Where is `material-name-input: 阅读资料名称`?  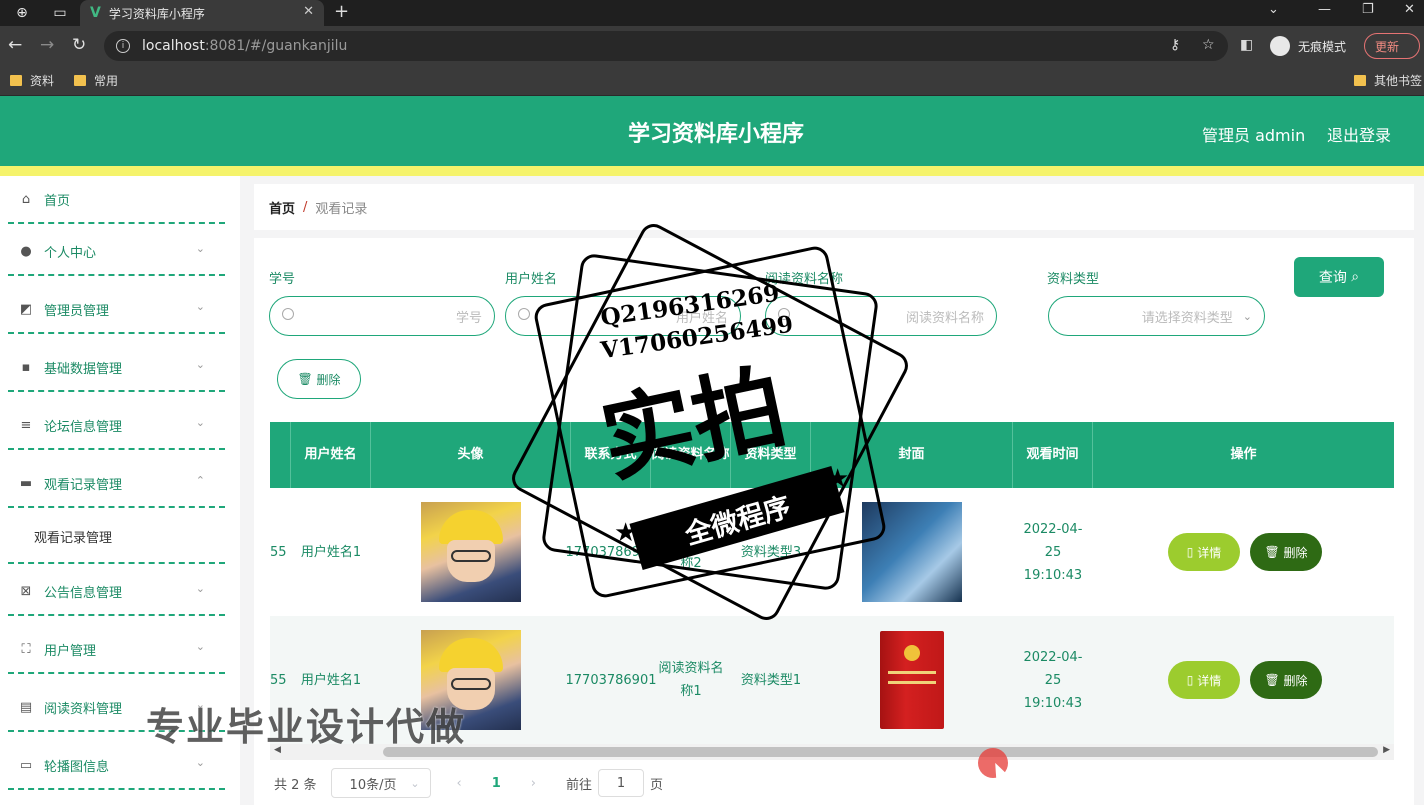
material-name-input: 阅读资料名称 is located at coordinates (881, 316).